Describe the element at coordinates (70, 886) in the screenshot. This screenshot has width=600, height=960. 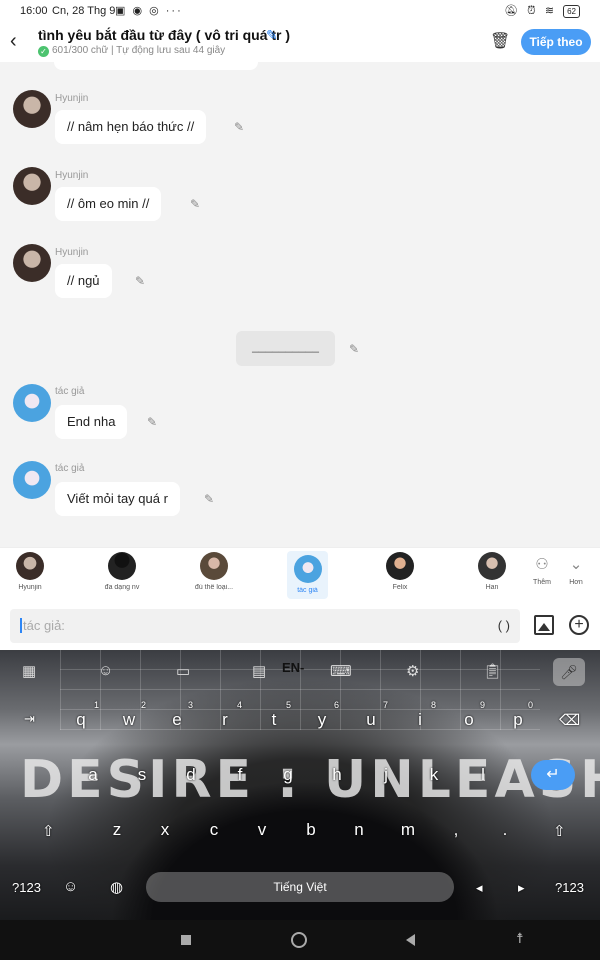
I see `emoji-icon: ☺` at that location.